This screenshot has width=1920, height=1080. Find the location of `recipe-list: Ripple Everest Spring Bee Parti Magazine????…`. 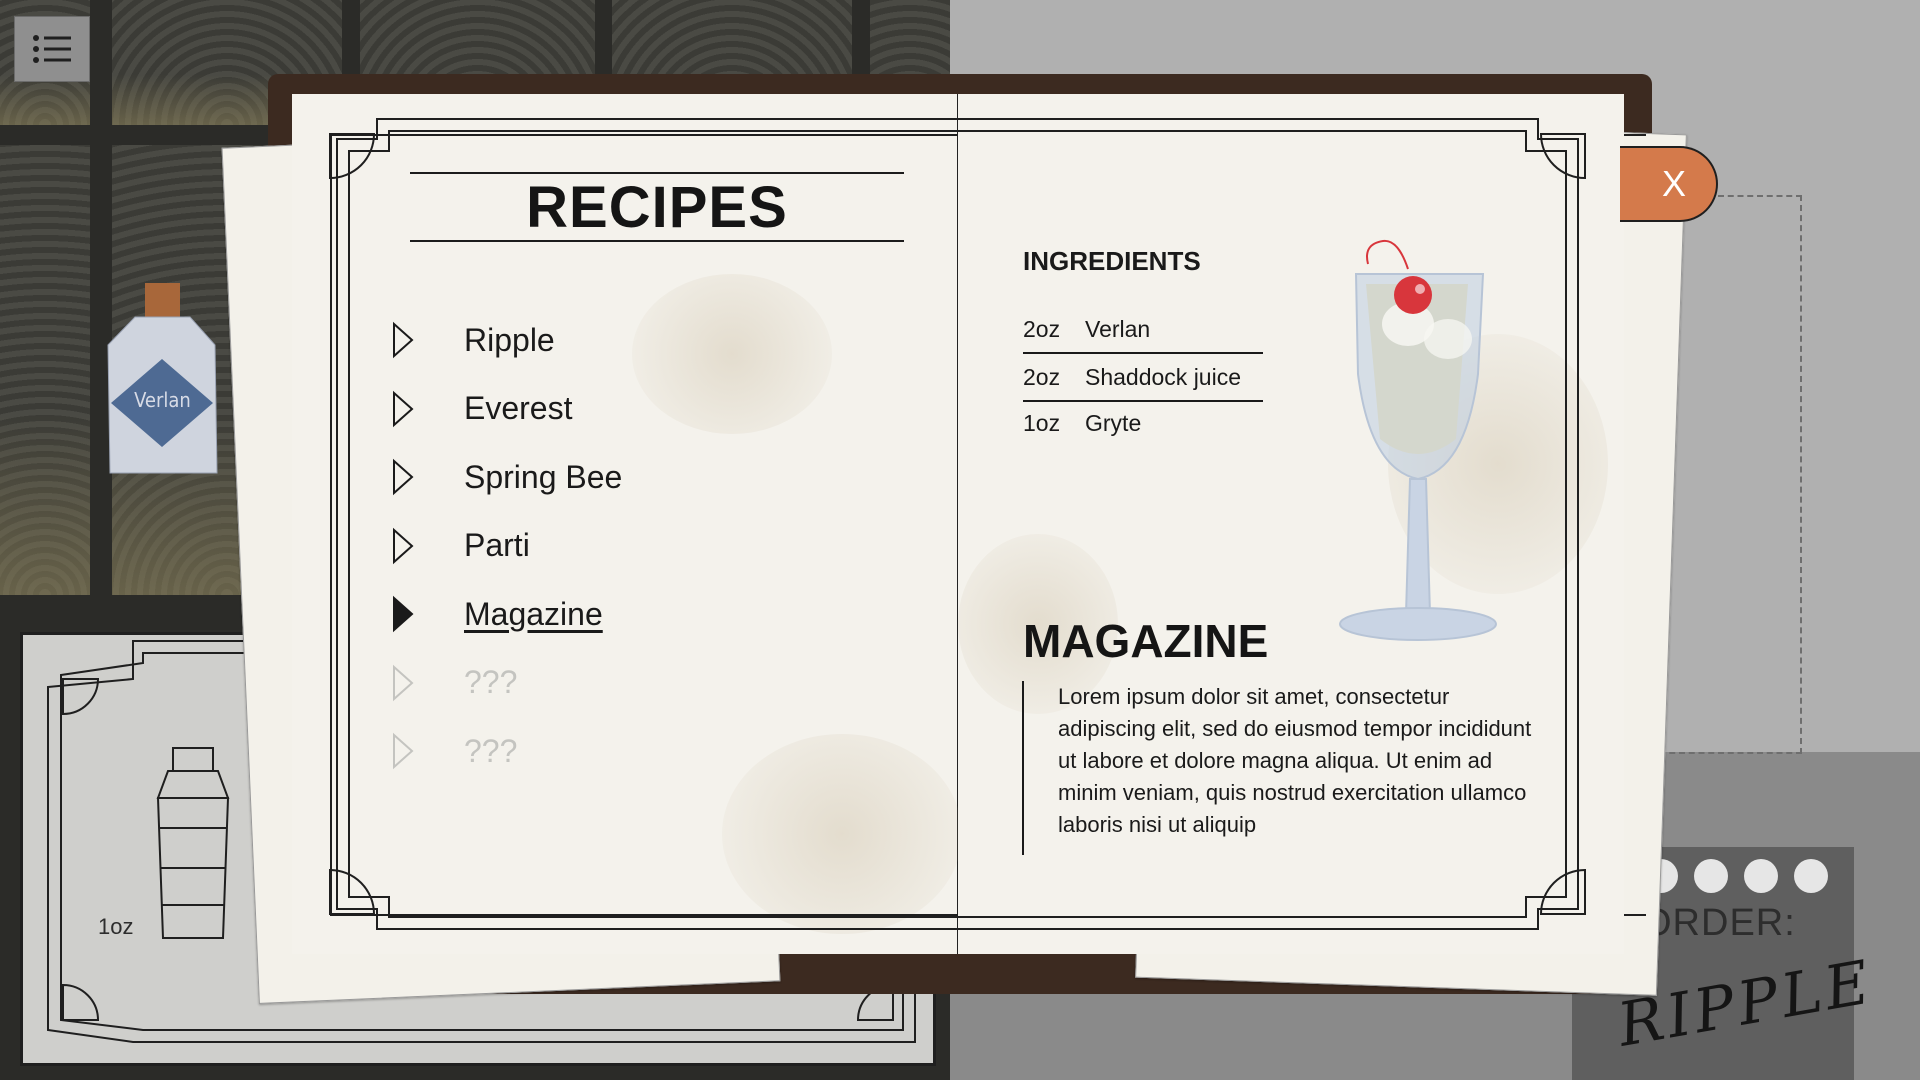

recipe-list: Ripple Everest Spring Bee Parti Magazine????… is located at coordinates (506, 546).